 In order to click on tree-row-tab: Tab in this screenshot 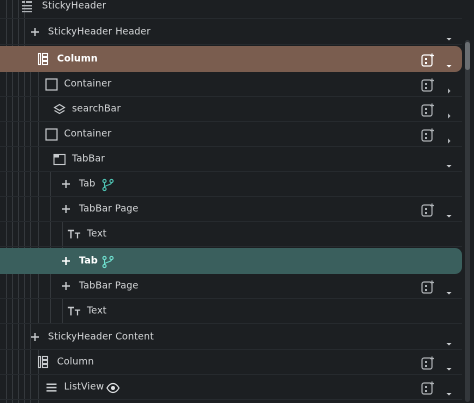, I will do `click(231, 184)`.